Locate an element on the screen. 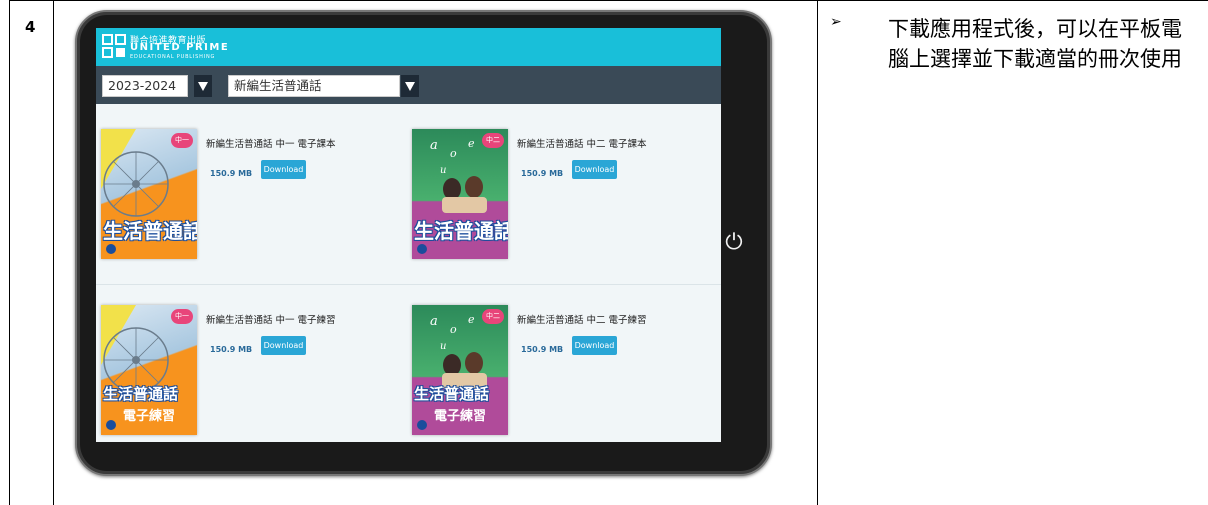 This screenshot has width=1208, height=505. logo-en-text: UNITED PRIME is located at coordinates (180, 47).